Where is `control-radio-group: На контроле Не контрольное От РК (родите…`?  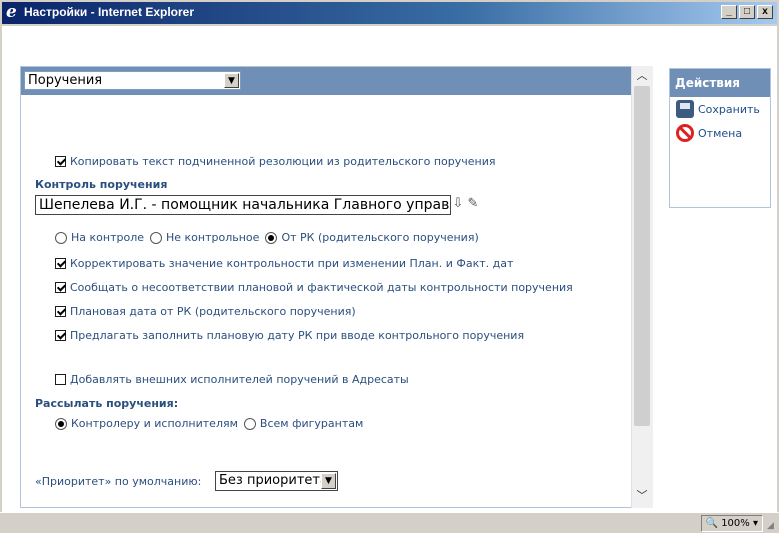
control-radio-group: На контроле Не контрольное От РК (родите… is located at coordinates (270, 237).